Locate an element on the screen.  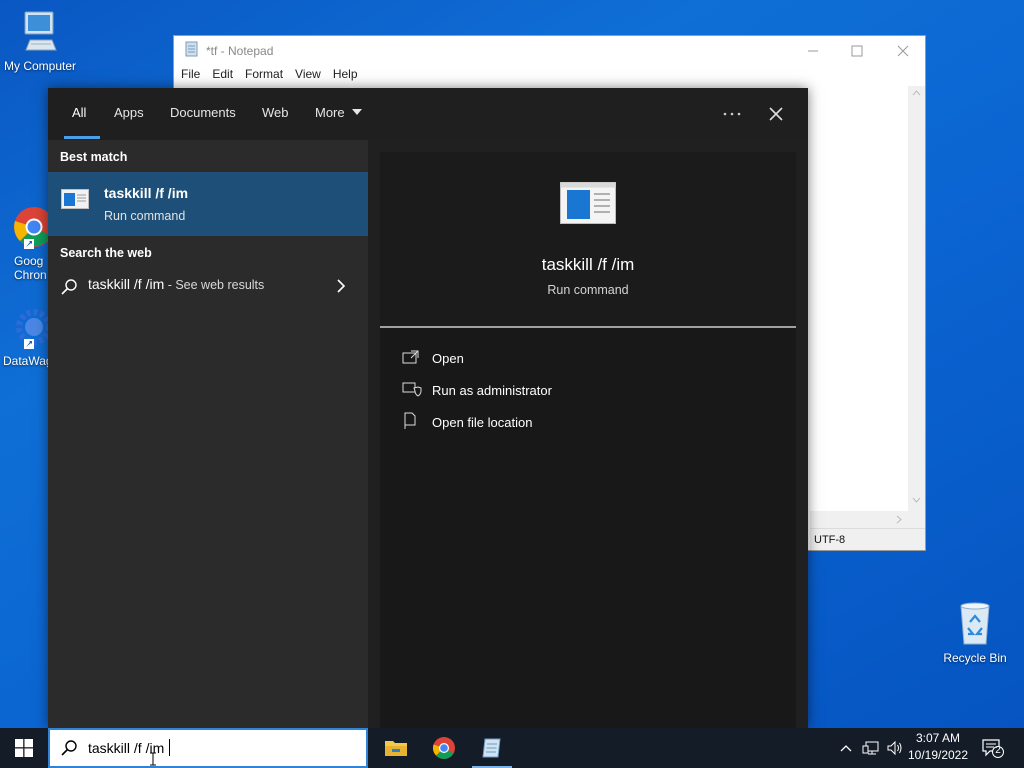
search-web-heading: Search the web is located at coordinates (106, 253).